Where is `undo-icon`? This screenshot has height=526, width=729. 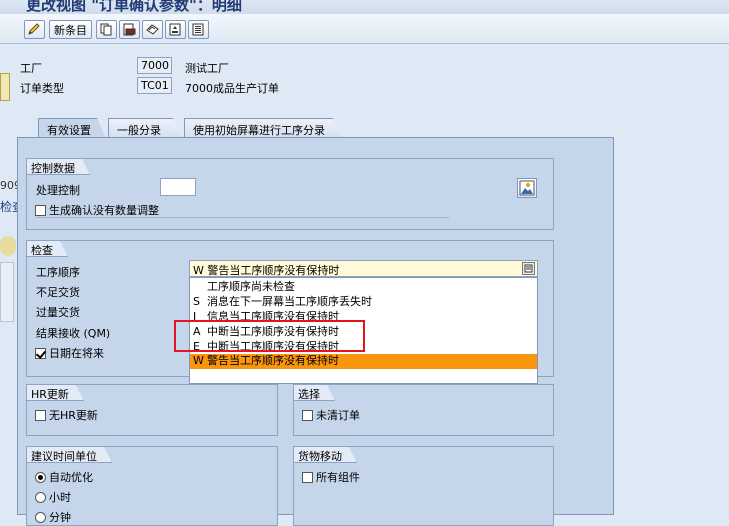
undo-icon is located at coordinates (152, 29).